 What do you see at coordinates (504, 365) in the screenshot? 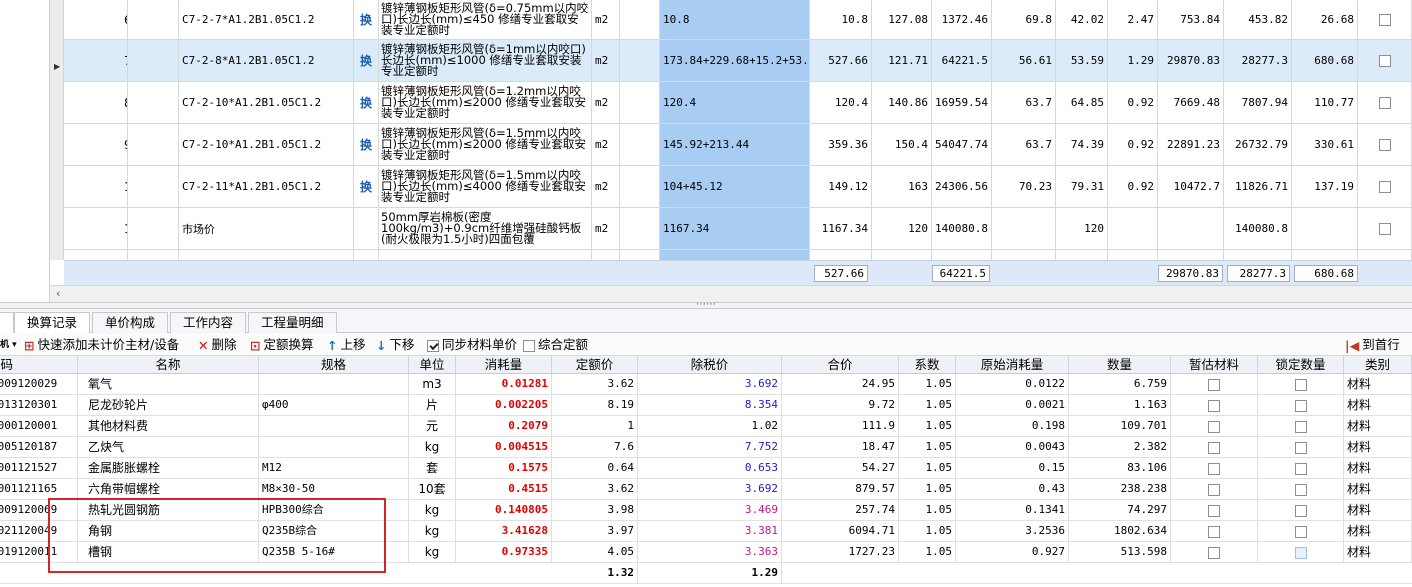
I see `column-header: 消耗量` at bounding box center [504, 365].